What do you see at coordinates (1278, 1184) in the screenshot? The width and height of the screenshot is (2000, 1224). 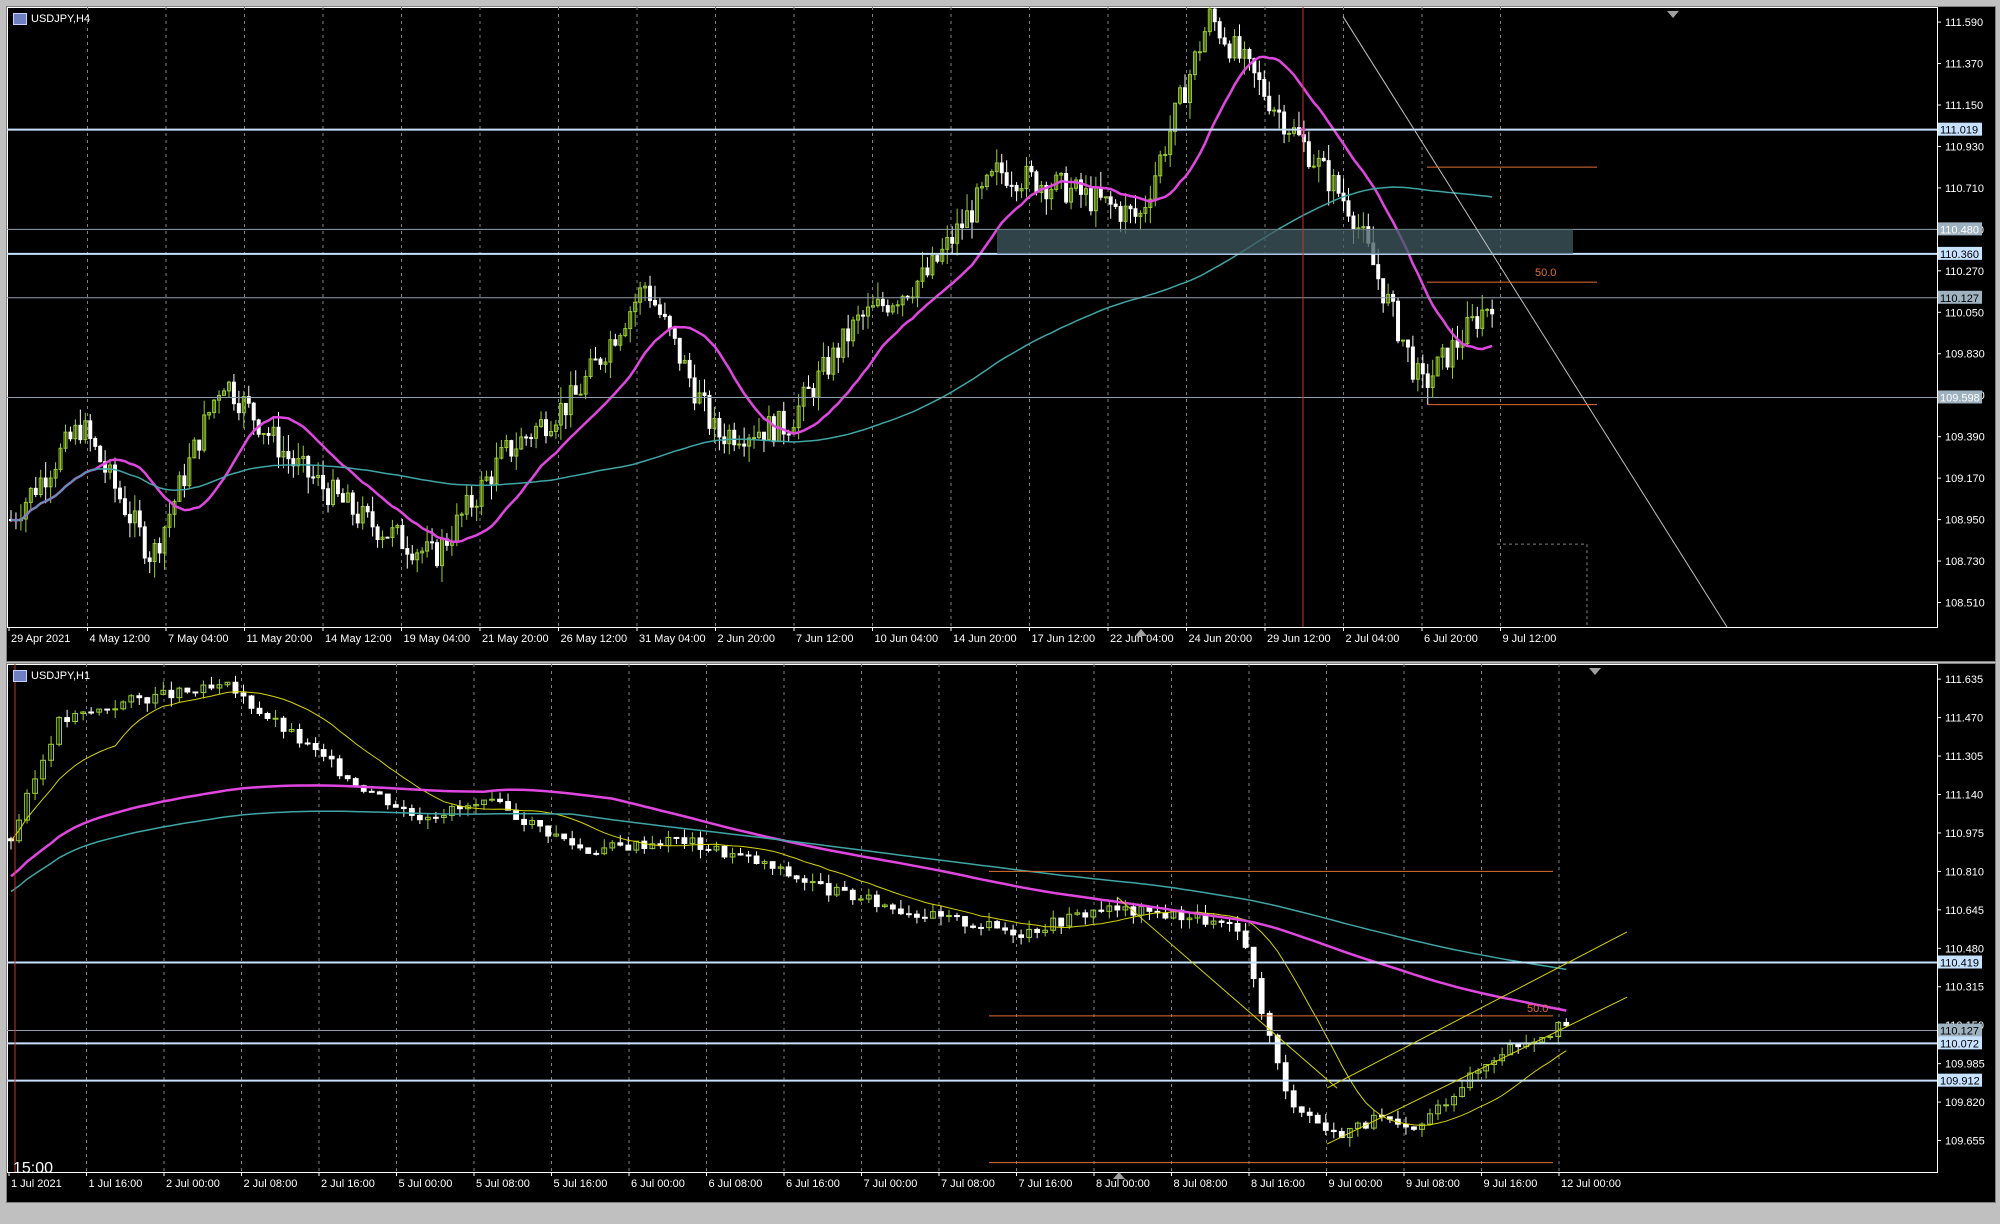 I see `time-axis-label: 8 Jul 16:00` at bounding box center [1278, 1184].